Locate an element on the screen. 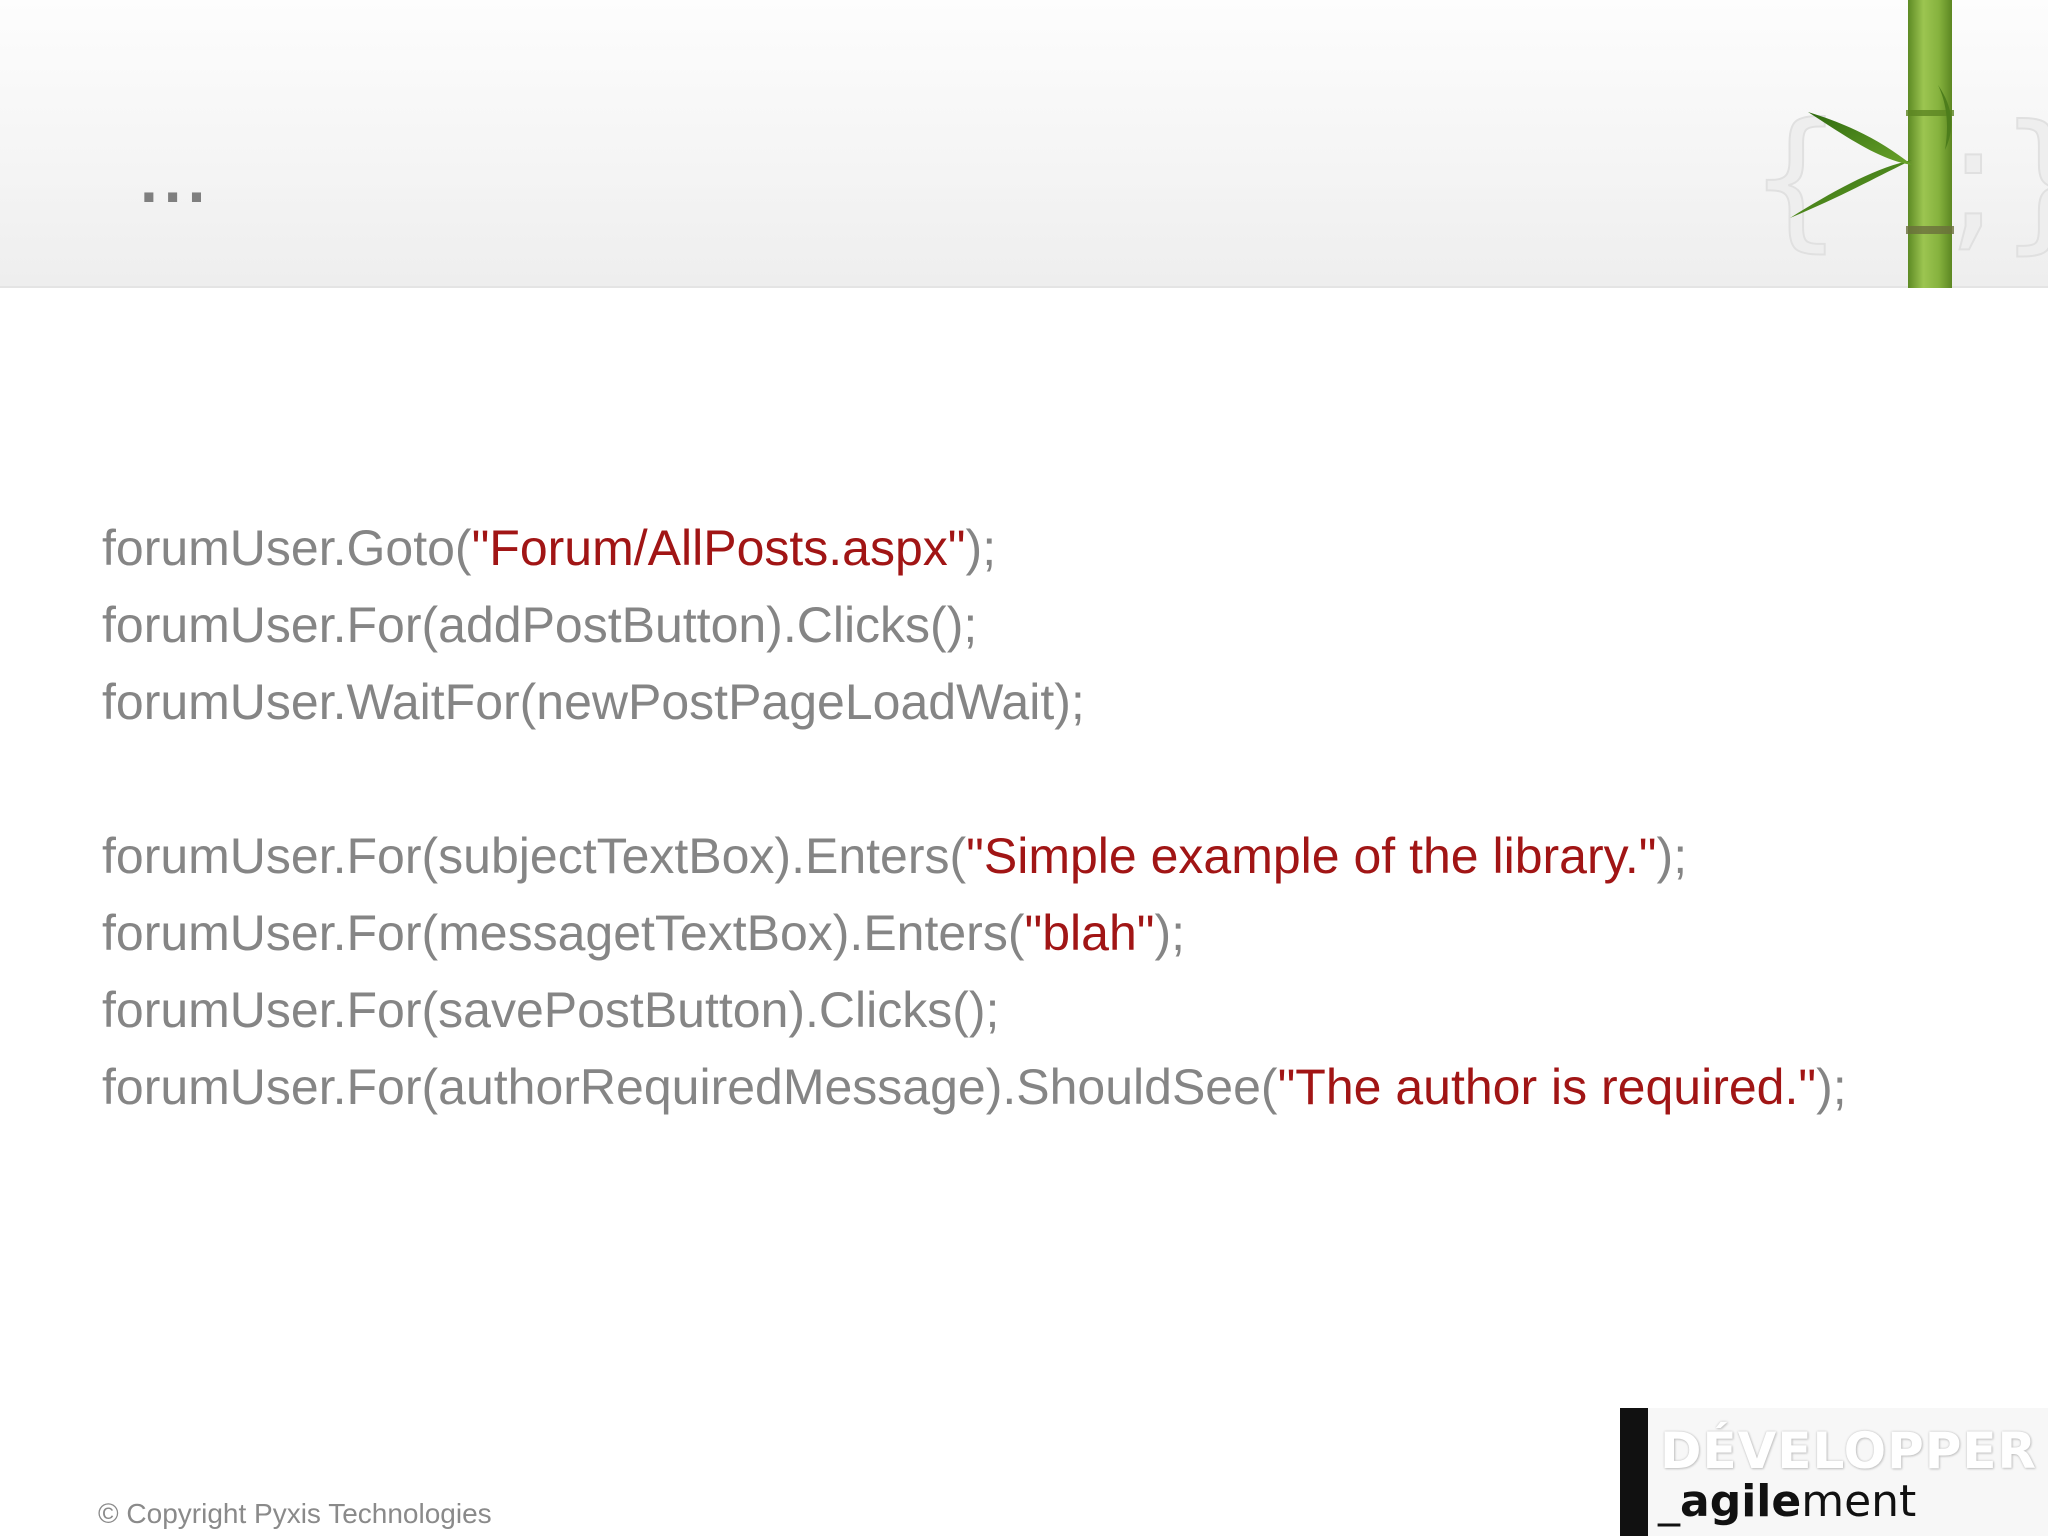 Image resolution: width=2048 pixels, height=1536 pixels. code-text: forumUser.For(subjectTextBox).Enters( is located at coordinates (534, 856).